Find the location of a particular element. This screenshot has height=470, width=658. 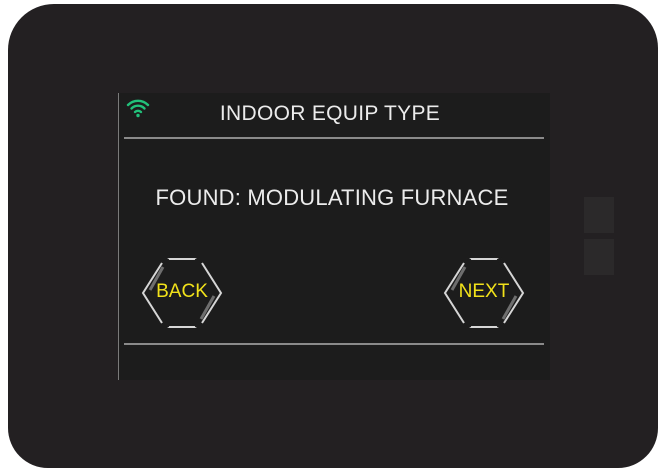

side-tab-upper is located at coordinates (599, 215).